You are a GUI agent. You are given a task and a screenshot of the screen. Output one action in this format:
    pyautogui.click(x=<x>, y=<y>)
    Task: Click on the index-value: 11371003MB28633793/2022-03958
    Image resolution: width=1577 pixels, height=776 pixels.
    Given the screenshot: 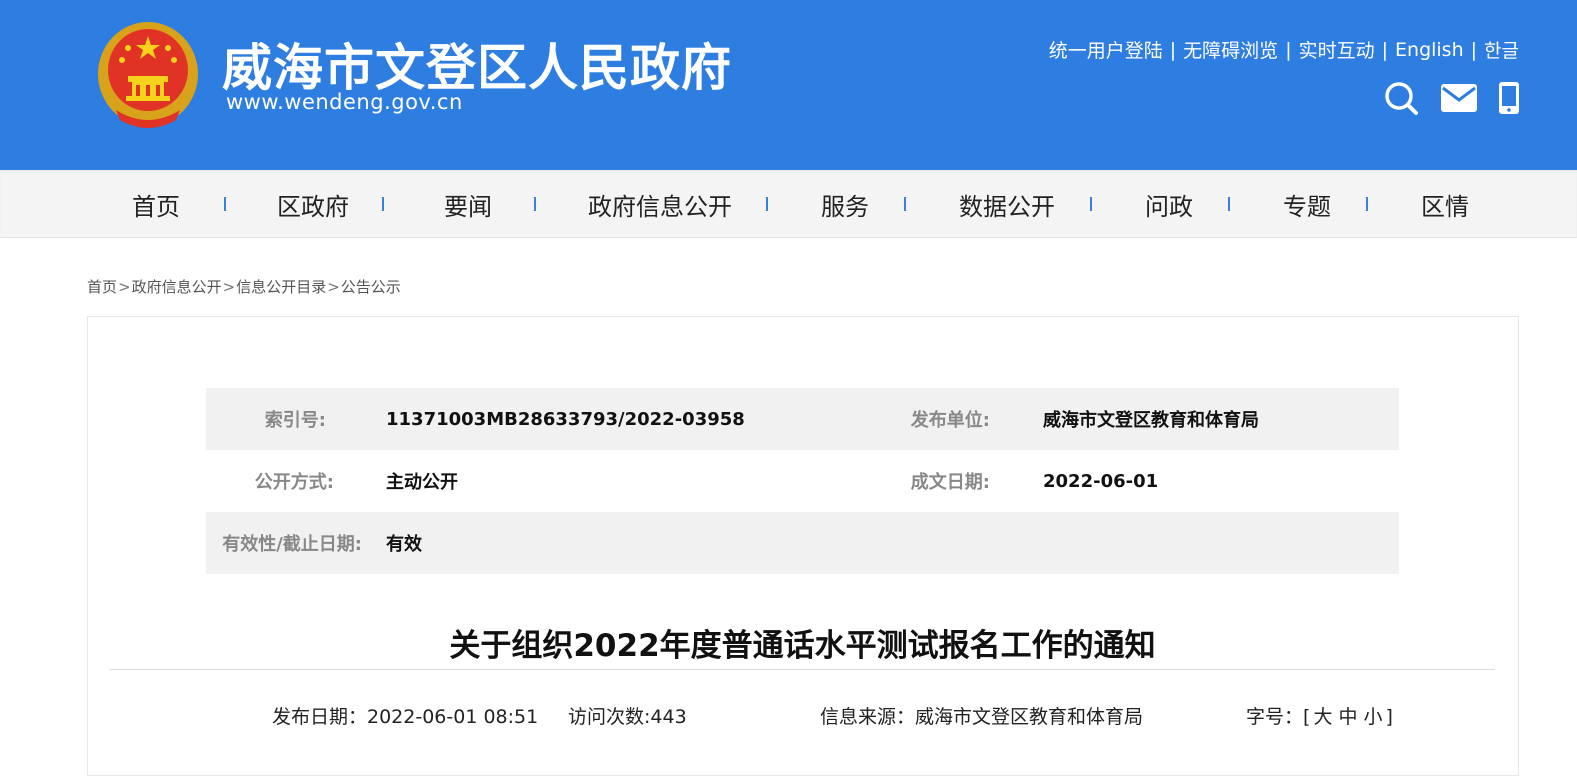 What is the action you would take?
    pyautogui.click(x=565, y=419)
    